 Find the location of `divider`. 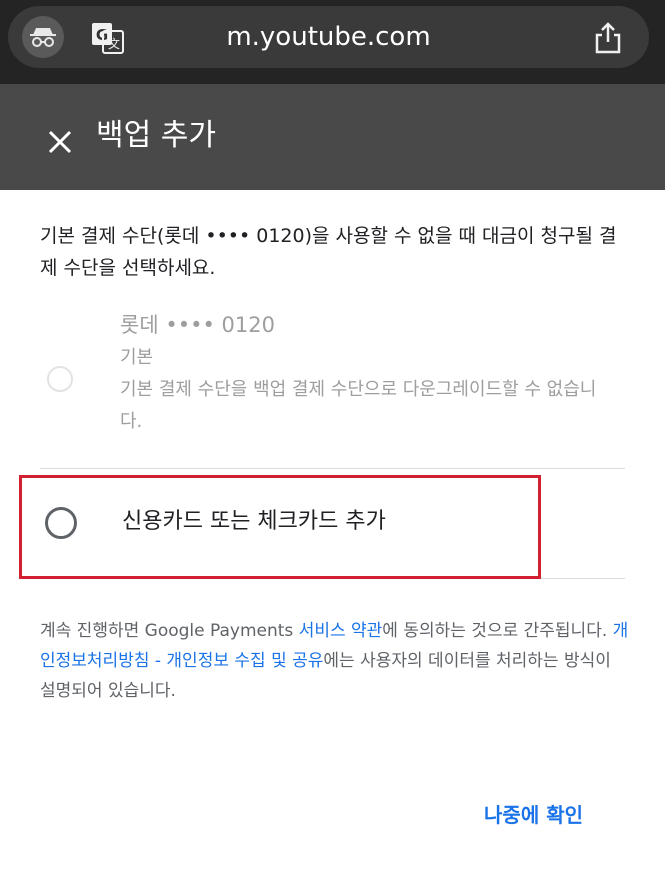

divider is located at coordinates (332, 468).